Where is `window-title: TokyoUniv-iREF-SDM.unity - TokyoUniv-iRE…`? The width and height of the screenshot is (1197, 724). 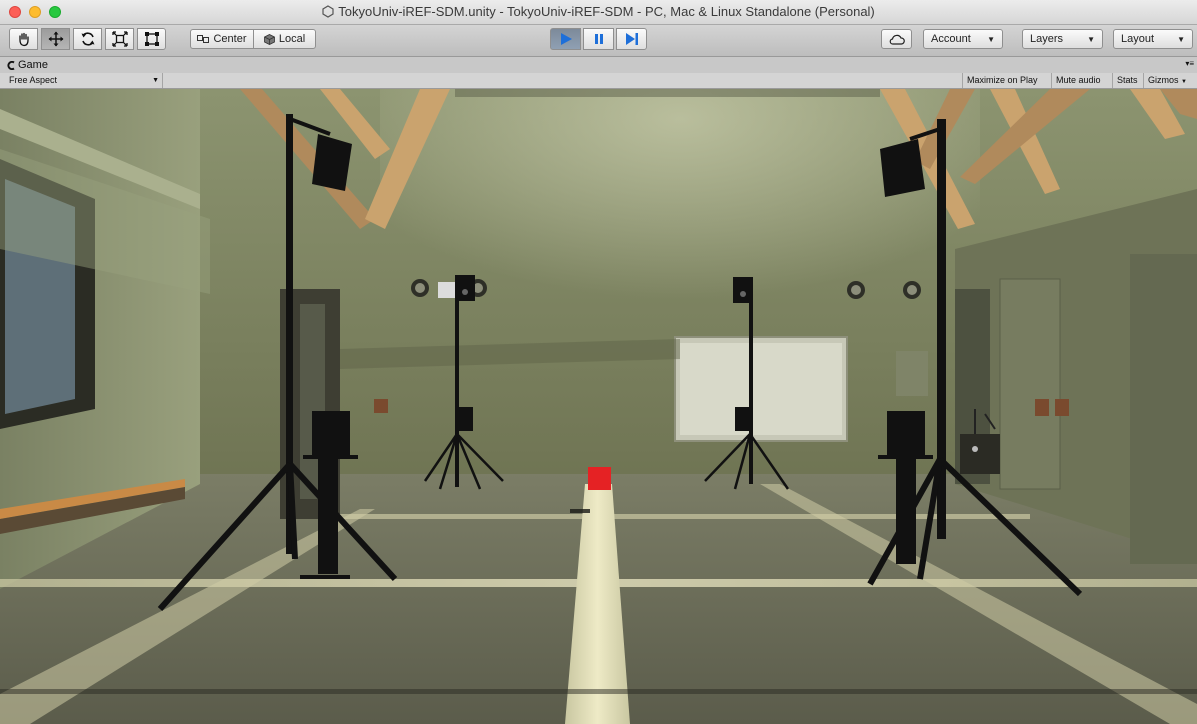 window-title: TokyoUniv-iREF-SDM.unity - TokyoUniv-iRE… is located at coordinates (606, 11).